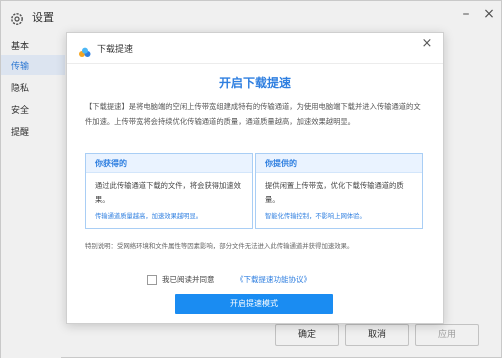  I want to click on gain-card-header: 你获得的, so click(169, 163).